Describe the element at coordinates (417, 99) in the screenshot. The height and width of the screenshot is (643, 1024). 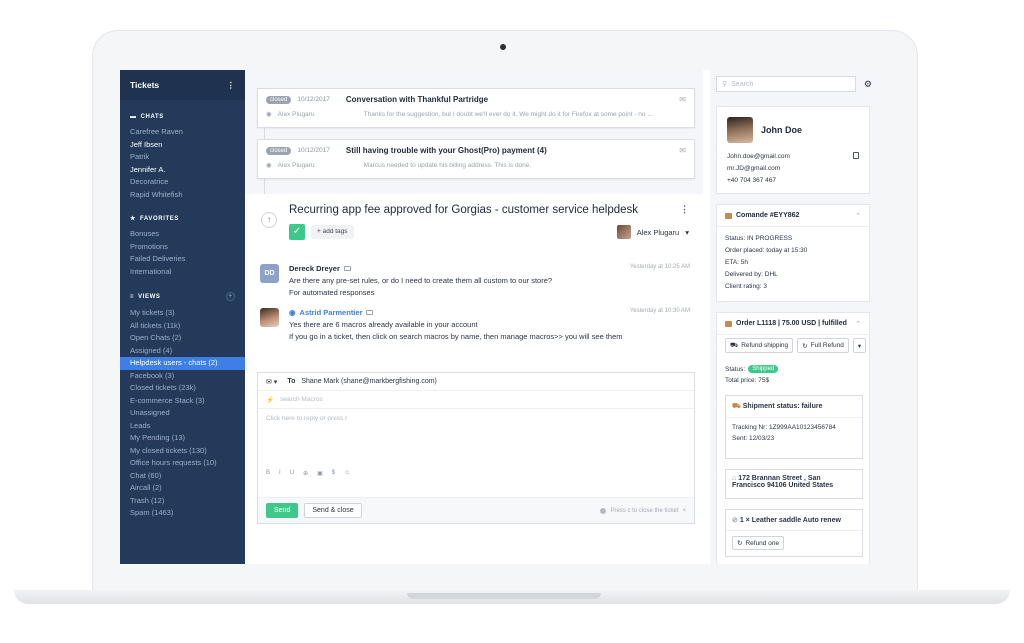
I see `ticket-title: Conversation with Thankful Partridge` at that location.